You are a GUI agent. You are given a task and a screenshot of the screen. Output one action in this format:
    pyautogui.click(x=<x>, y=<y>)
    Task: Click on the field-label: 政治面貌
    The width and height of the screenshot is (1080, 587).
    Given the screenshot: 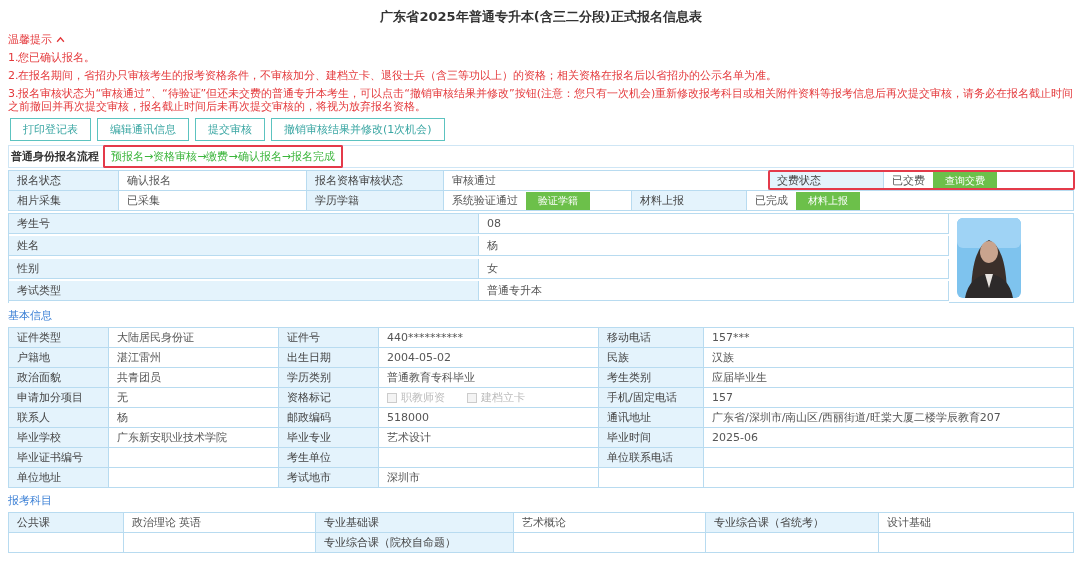 What is the action you would take?
    pyautogui.click(x=59, y=378)
    